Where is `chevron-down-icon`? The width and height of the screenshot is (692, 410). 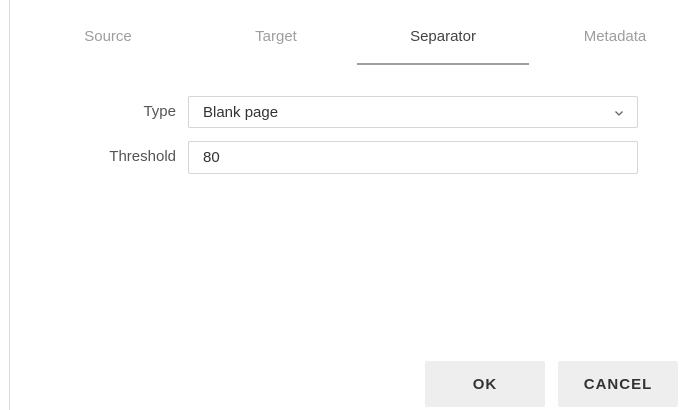
chevron-down-icon is located at coordinates (619, 112).